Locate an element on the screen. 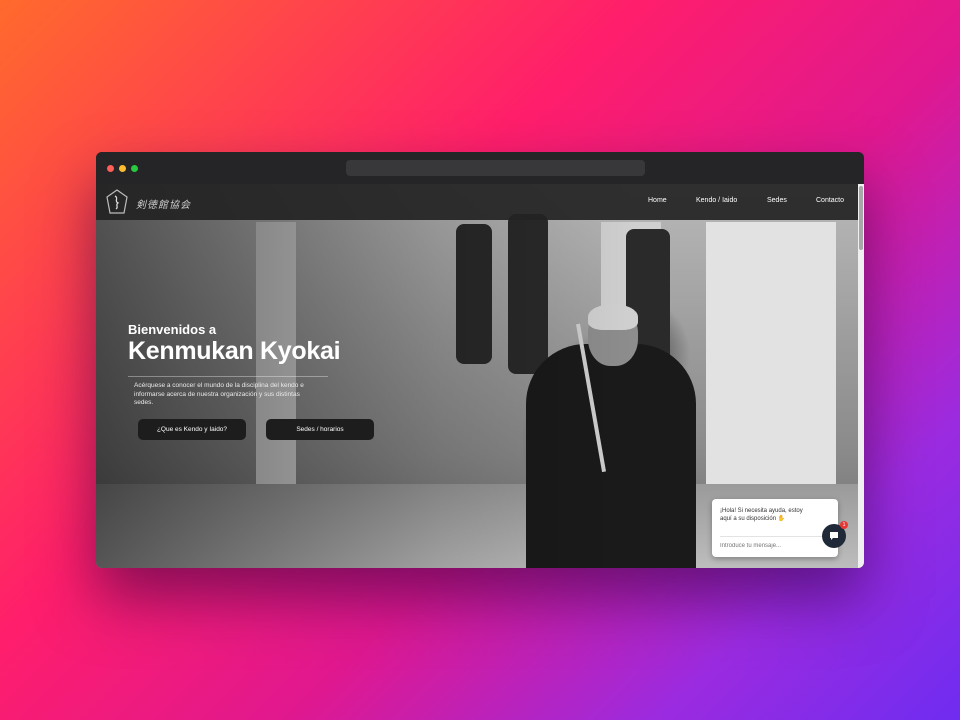  nav-home: Home is located at coordinates (657, 200).